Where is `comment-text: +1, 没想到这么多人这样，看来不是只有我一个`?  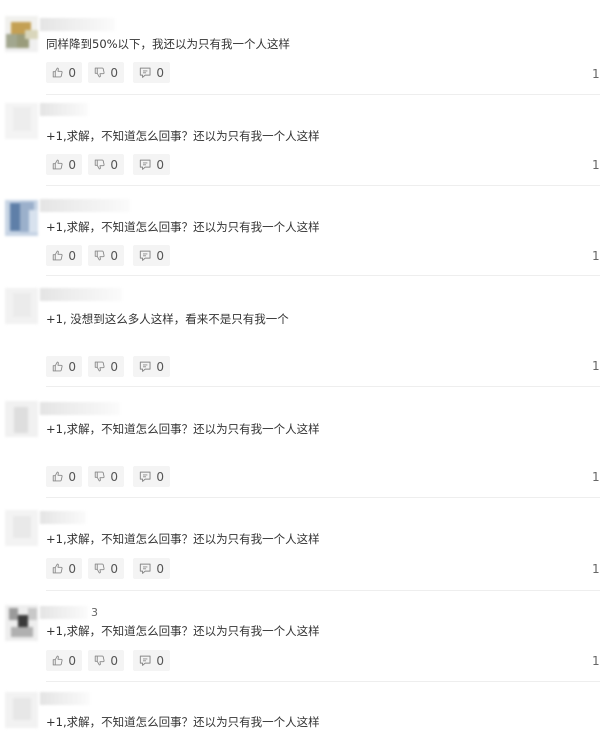
comment-text: +1, 没想到这么多人这样，看来不是只有我一个 is located at coordinates (167, 319).